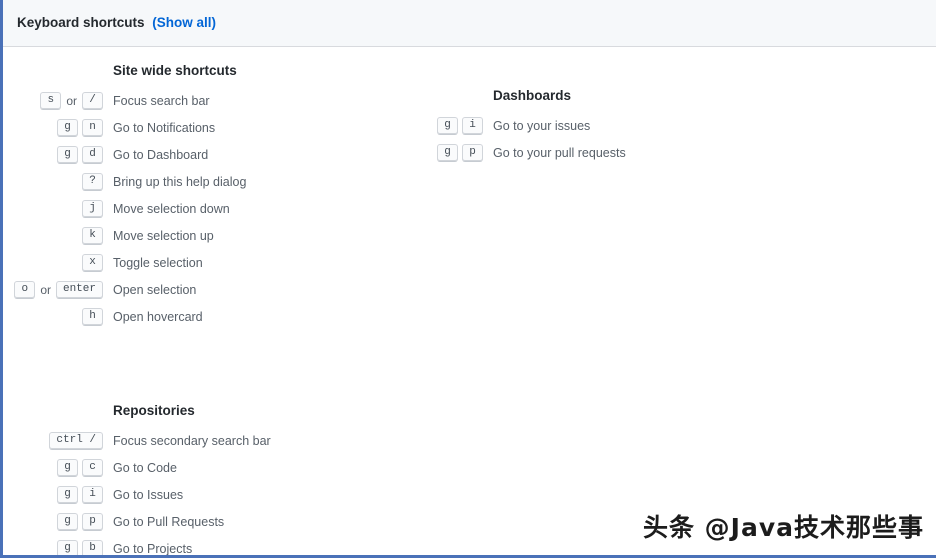 This screenshot has width=936, height=558. Describe the element at coordinates (164, 127) in the screenshot. I see `shortcut-label: Go to Notifications` at that location.